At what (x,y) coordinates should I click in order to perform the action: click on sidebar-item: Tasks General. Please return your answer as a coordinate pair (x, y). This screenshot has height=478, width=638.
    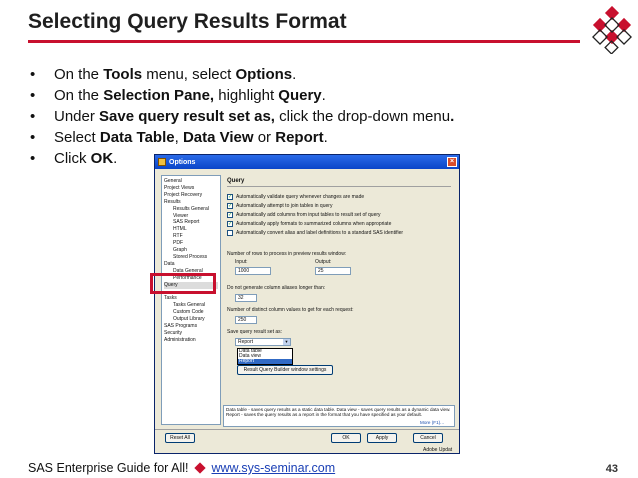
    Looking at the image, I should click on (191, 305).